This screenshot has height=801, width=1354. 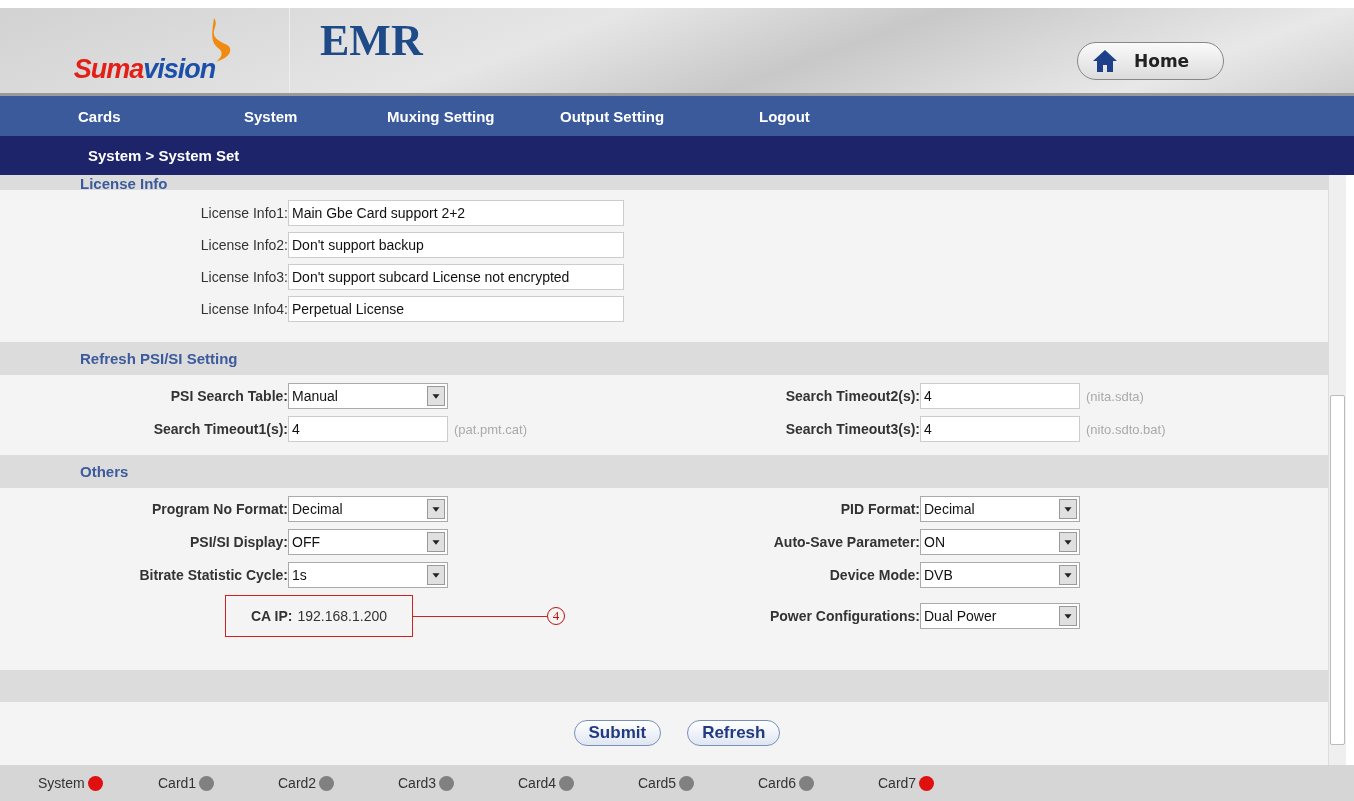 I want to click on nav-link: System, so click(x=271, y=116).